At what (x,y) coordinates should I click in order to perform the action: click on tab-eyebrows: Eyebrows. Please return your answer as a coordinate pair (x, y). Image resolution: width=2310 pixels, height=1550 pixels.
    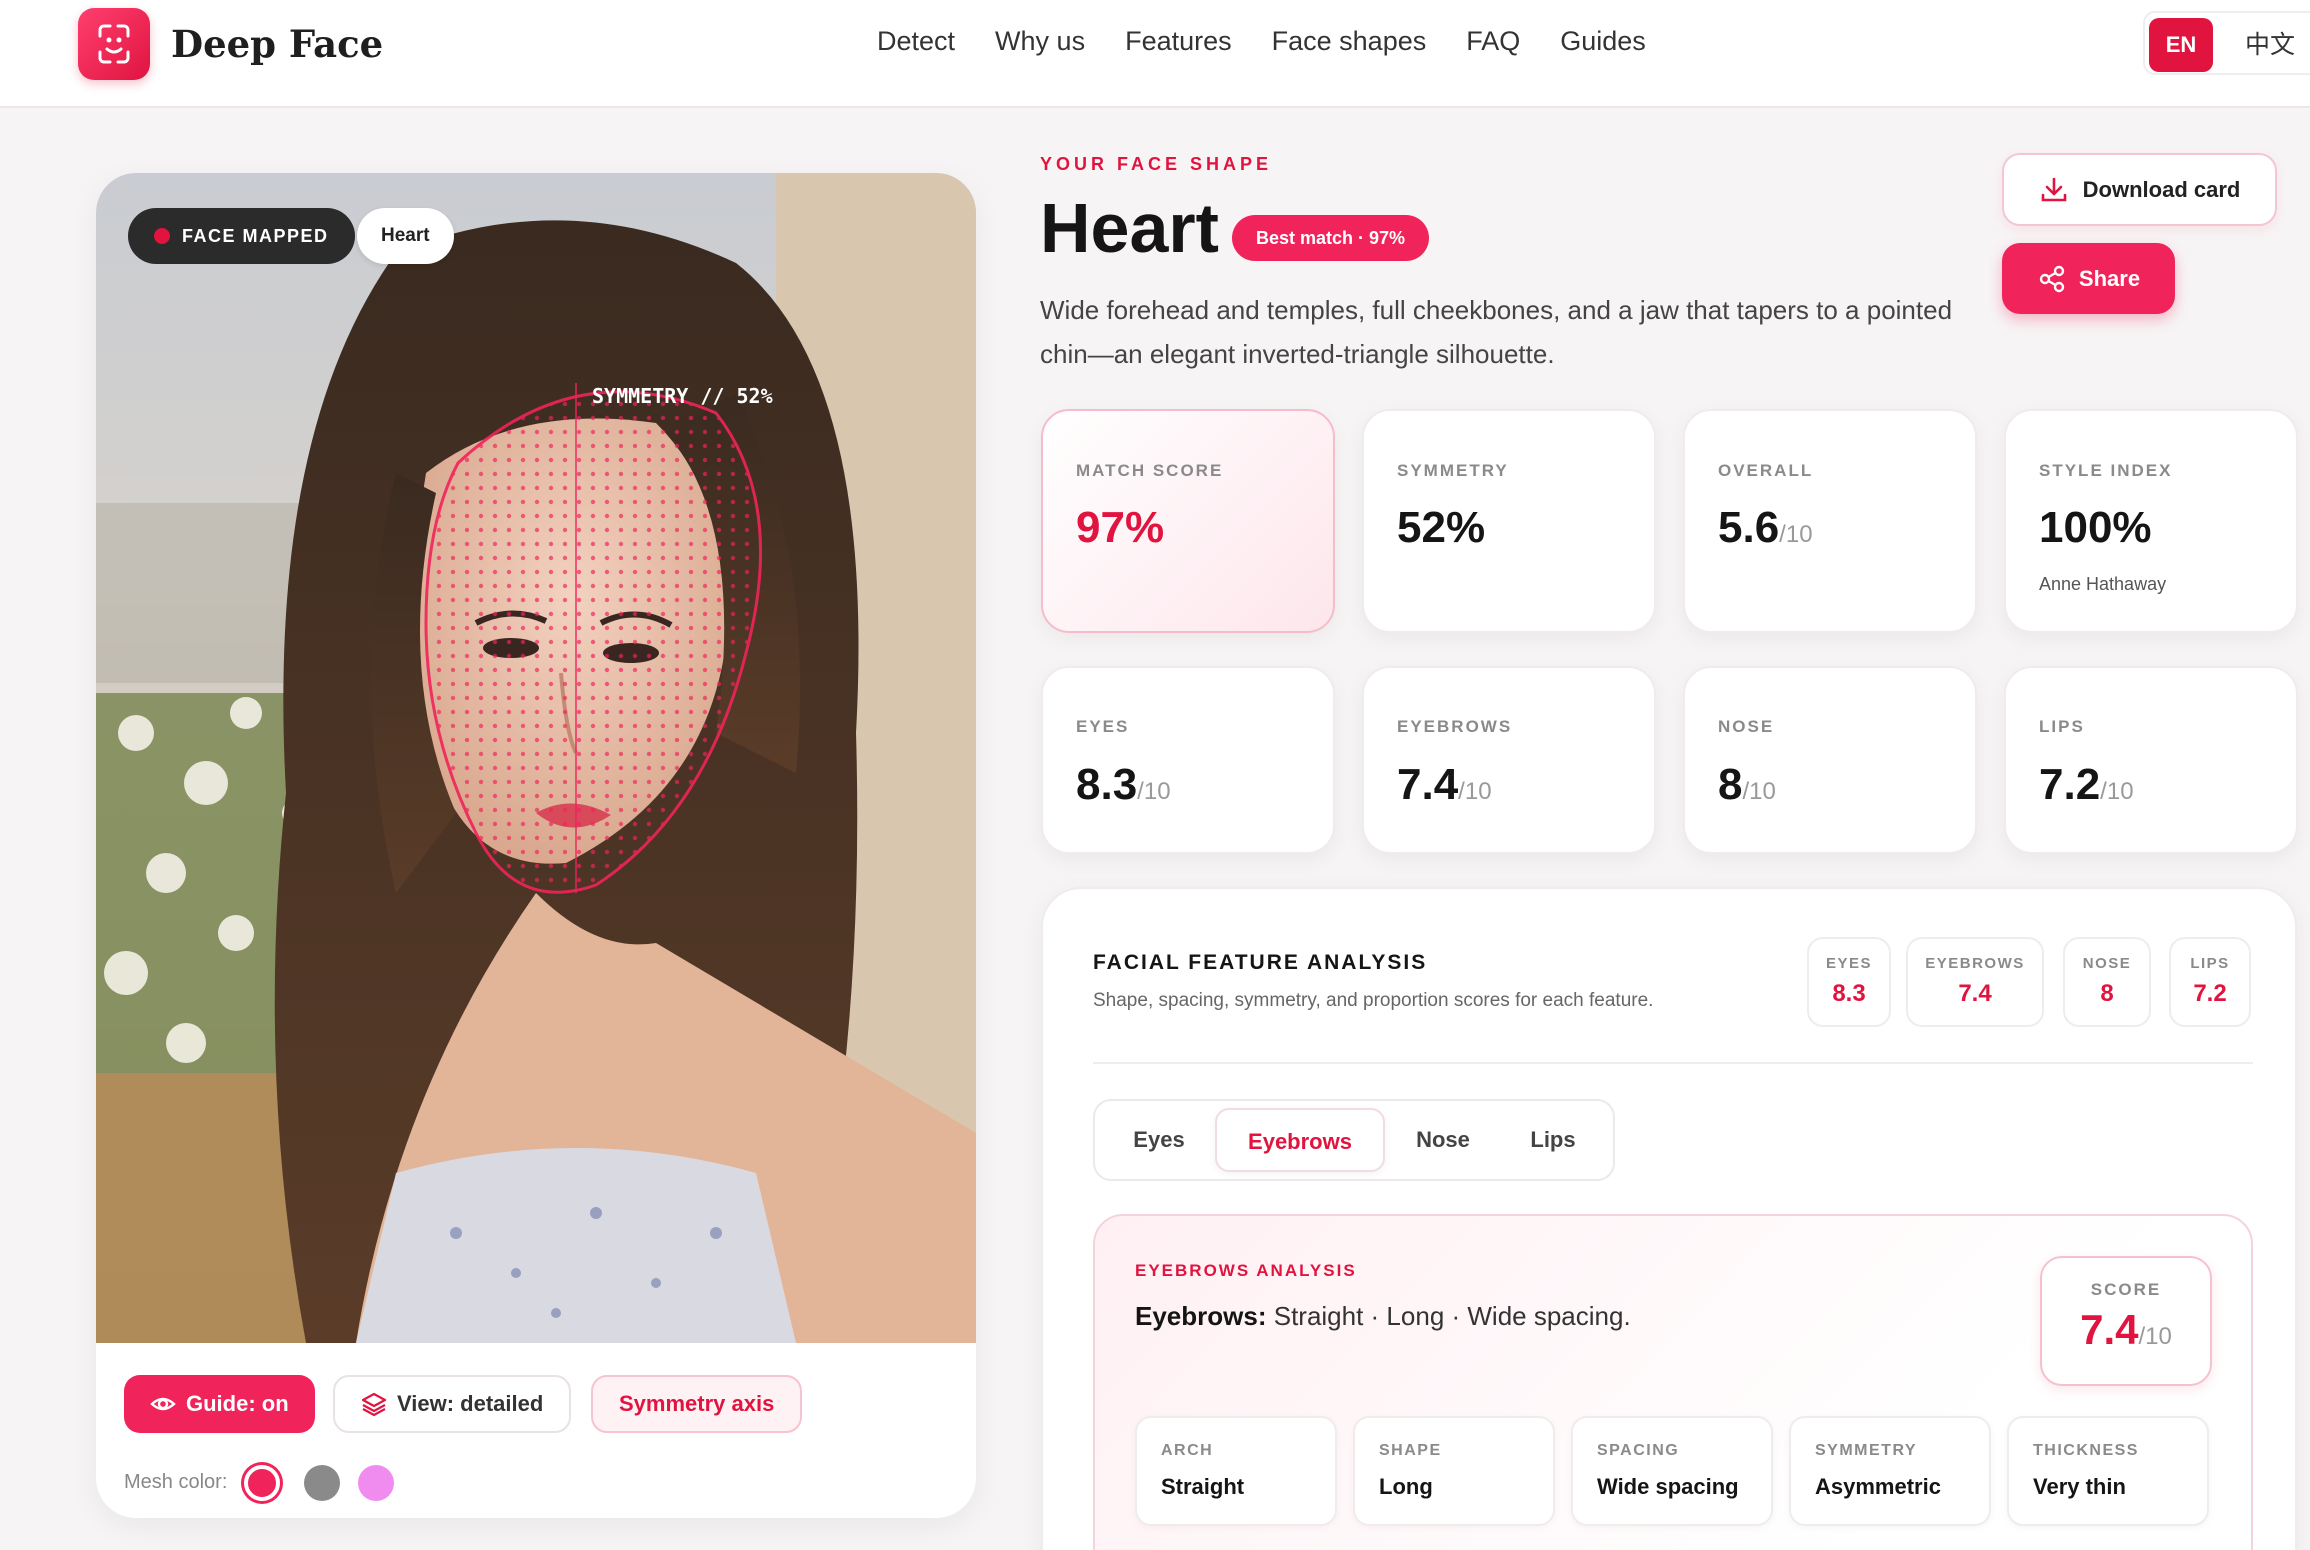
    Looking at the image, I should click on (1300, 1140).